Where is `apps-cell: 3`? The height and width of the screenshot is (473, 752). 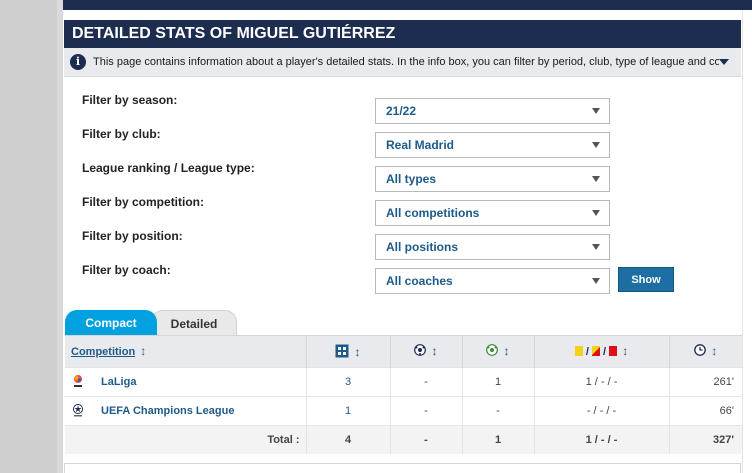
apps-cell: 3 is located at coordinates (347, 381).